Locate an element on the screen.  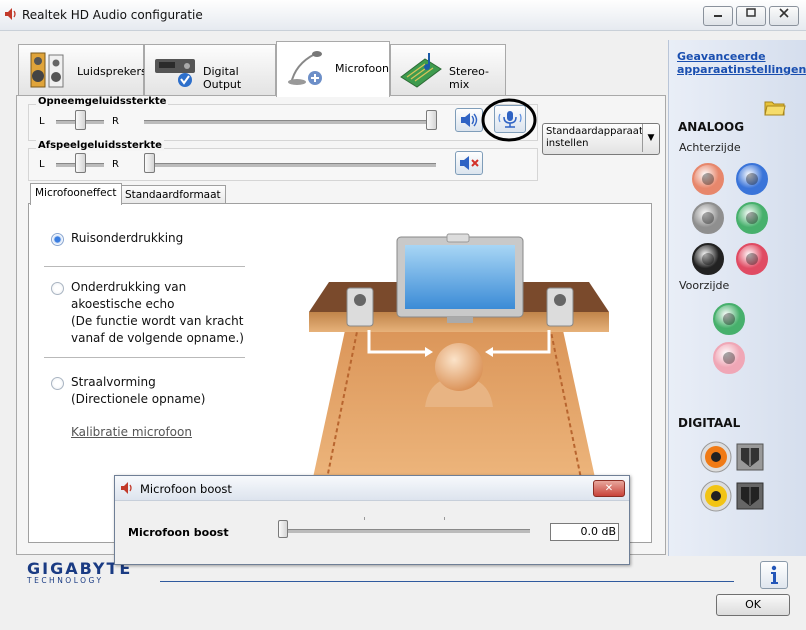
digital-output-icon is located at coordinates (175, 73).